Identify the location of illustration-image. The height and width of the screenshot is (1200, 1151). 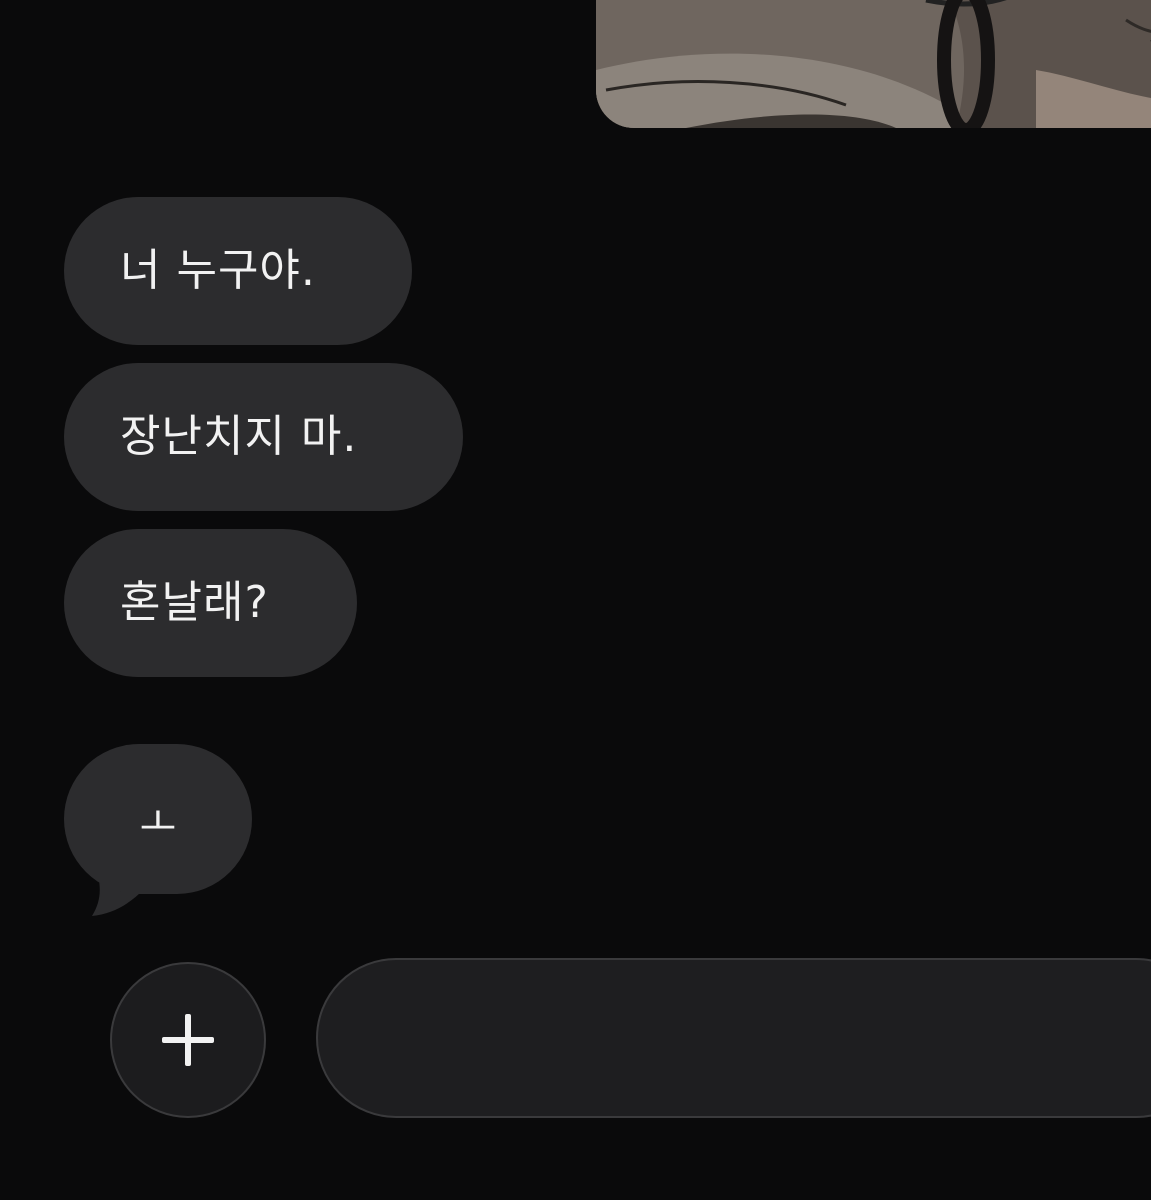
(873, 64).